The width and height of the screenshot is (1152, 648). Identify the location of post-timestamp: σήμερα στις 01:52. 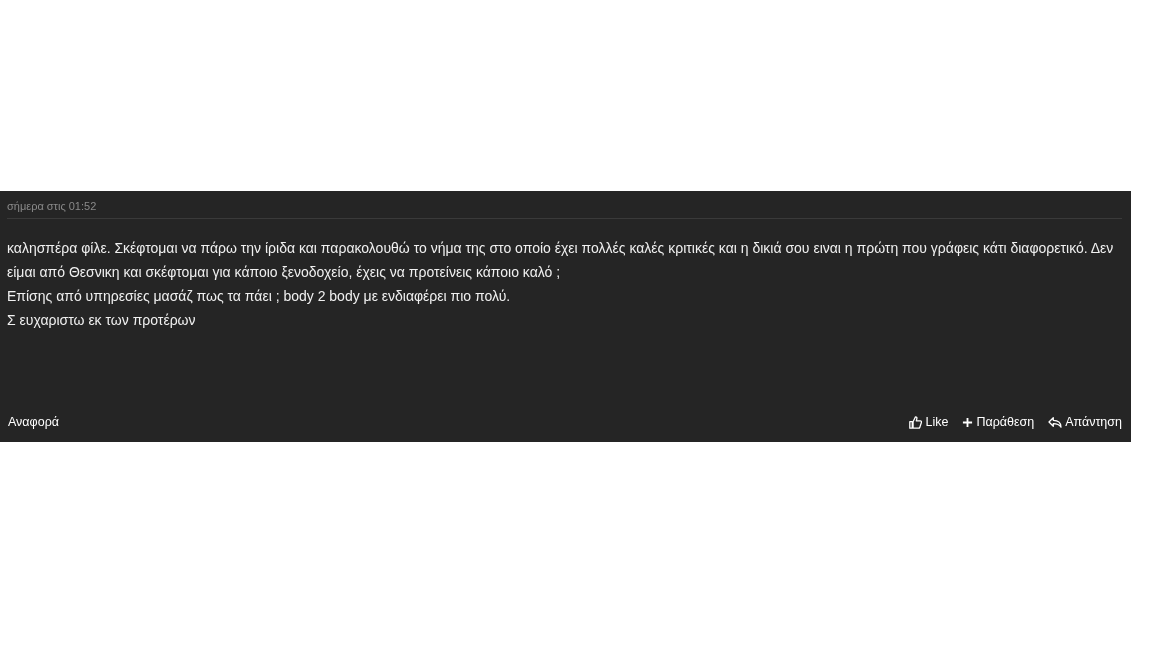
(52, 206).